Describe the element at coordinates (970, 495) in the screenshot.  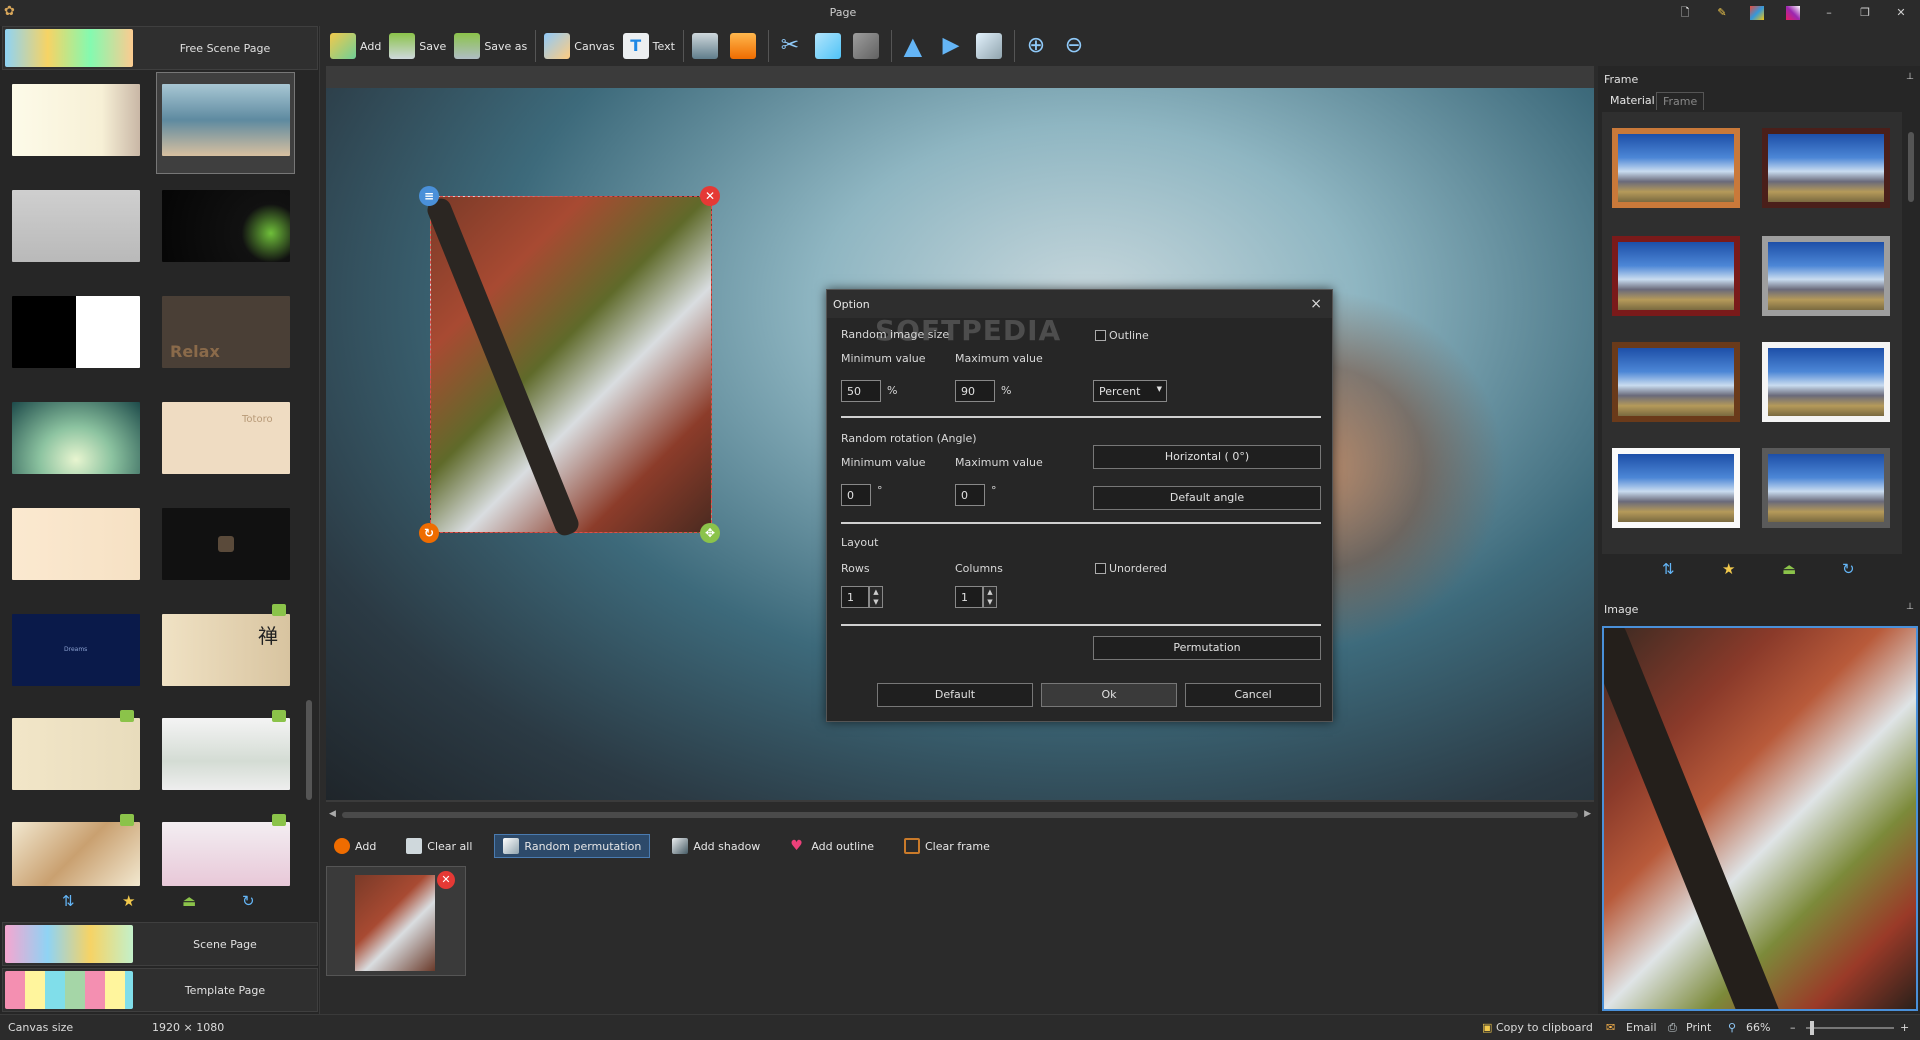
I see `max-angle-input: 0` at that location.